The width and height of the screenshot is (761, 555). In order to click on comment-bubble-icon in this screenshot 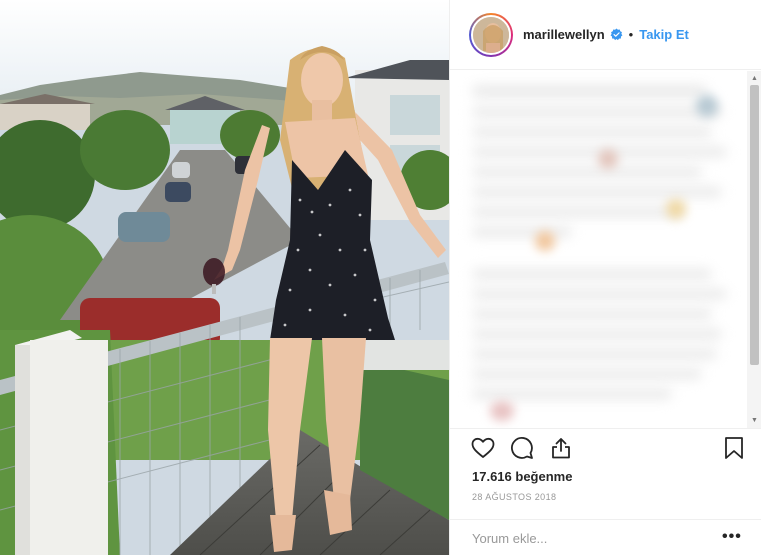, I will do `click(522, 448)`.